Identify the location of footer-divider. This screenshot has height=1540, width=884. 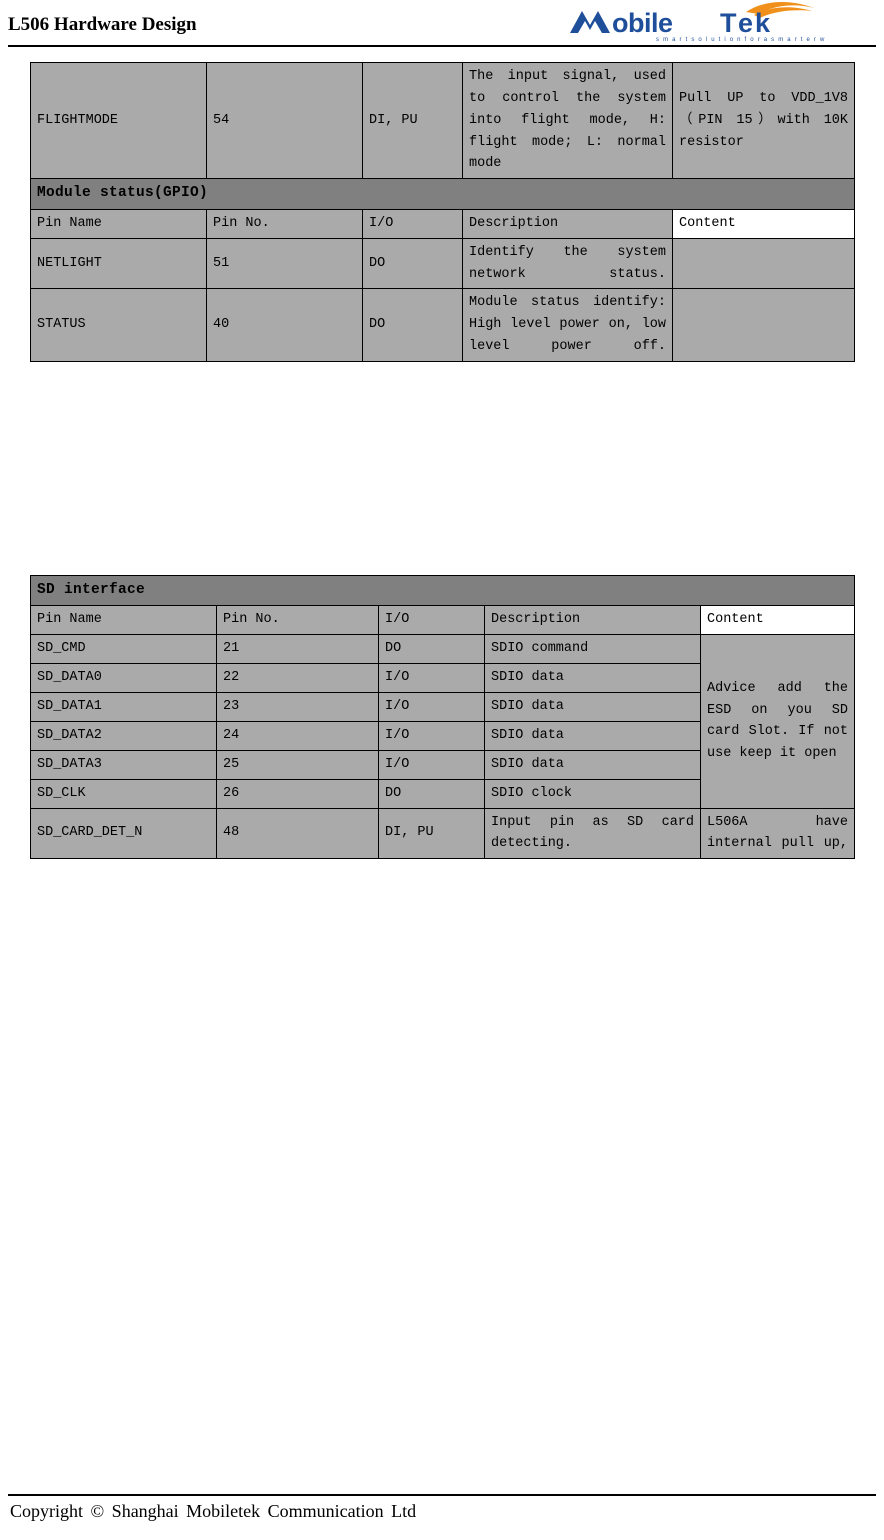
(442, 1495).